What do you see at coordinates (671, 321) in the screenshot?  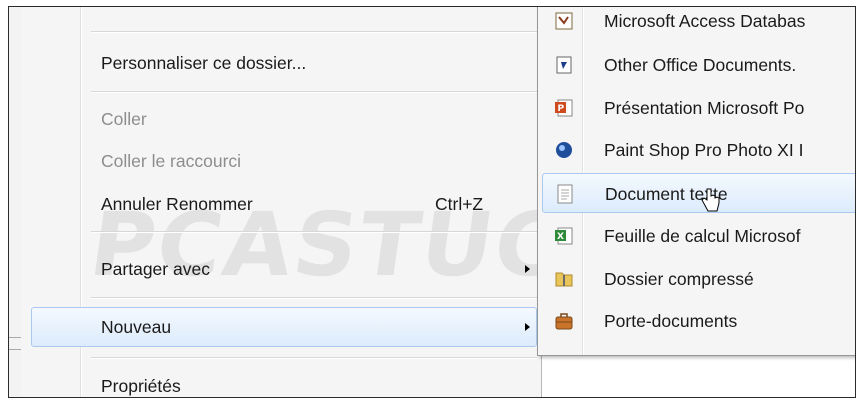 I see `submenu-item-label: Porte-documents` at bounding box center [671, 321].